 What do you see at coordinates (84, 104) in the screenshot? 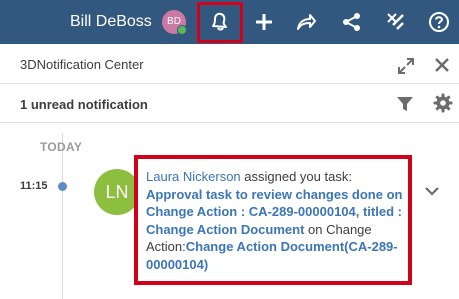
I see `unread-count: 1 unread notification` at bounding box center [84, 104].